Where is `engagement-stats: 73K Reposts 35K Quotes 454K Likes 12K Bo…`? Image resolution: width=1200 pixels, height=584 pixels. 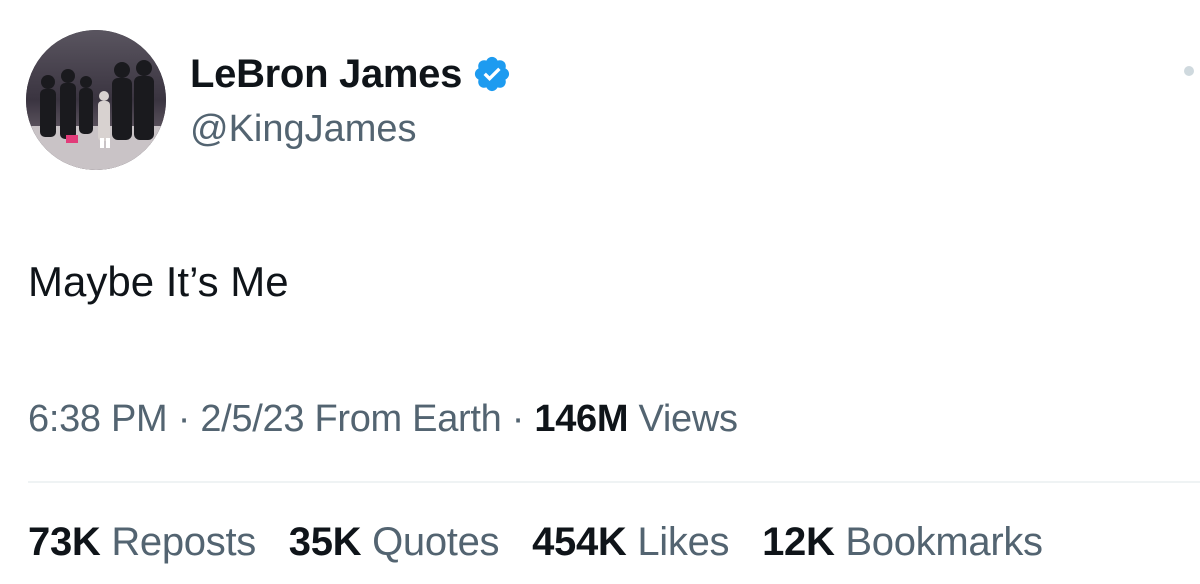
engagement-stats: 73K Reposts 35K Quotes 454K Likes 12K Bo… is located at coordinates (535, 542).